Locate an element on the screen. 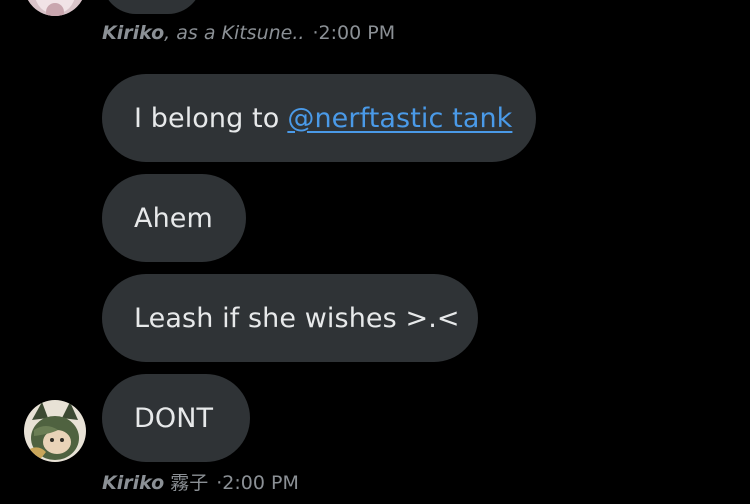  message-text: Leash if she wishes >.< is located at coordinates (297, 318).